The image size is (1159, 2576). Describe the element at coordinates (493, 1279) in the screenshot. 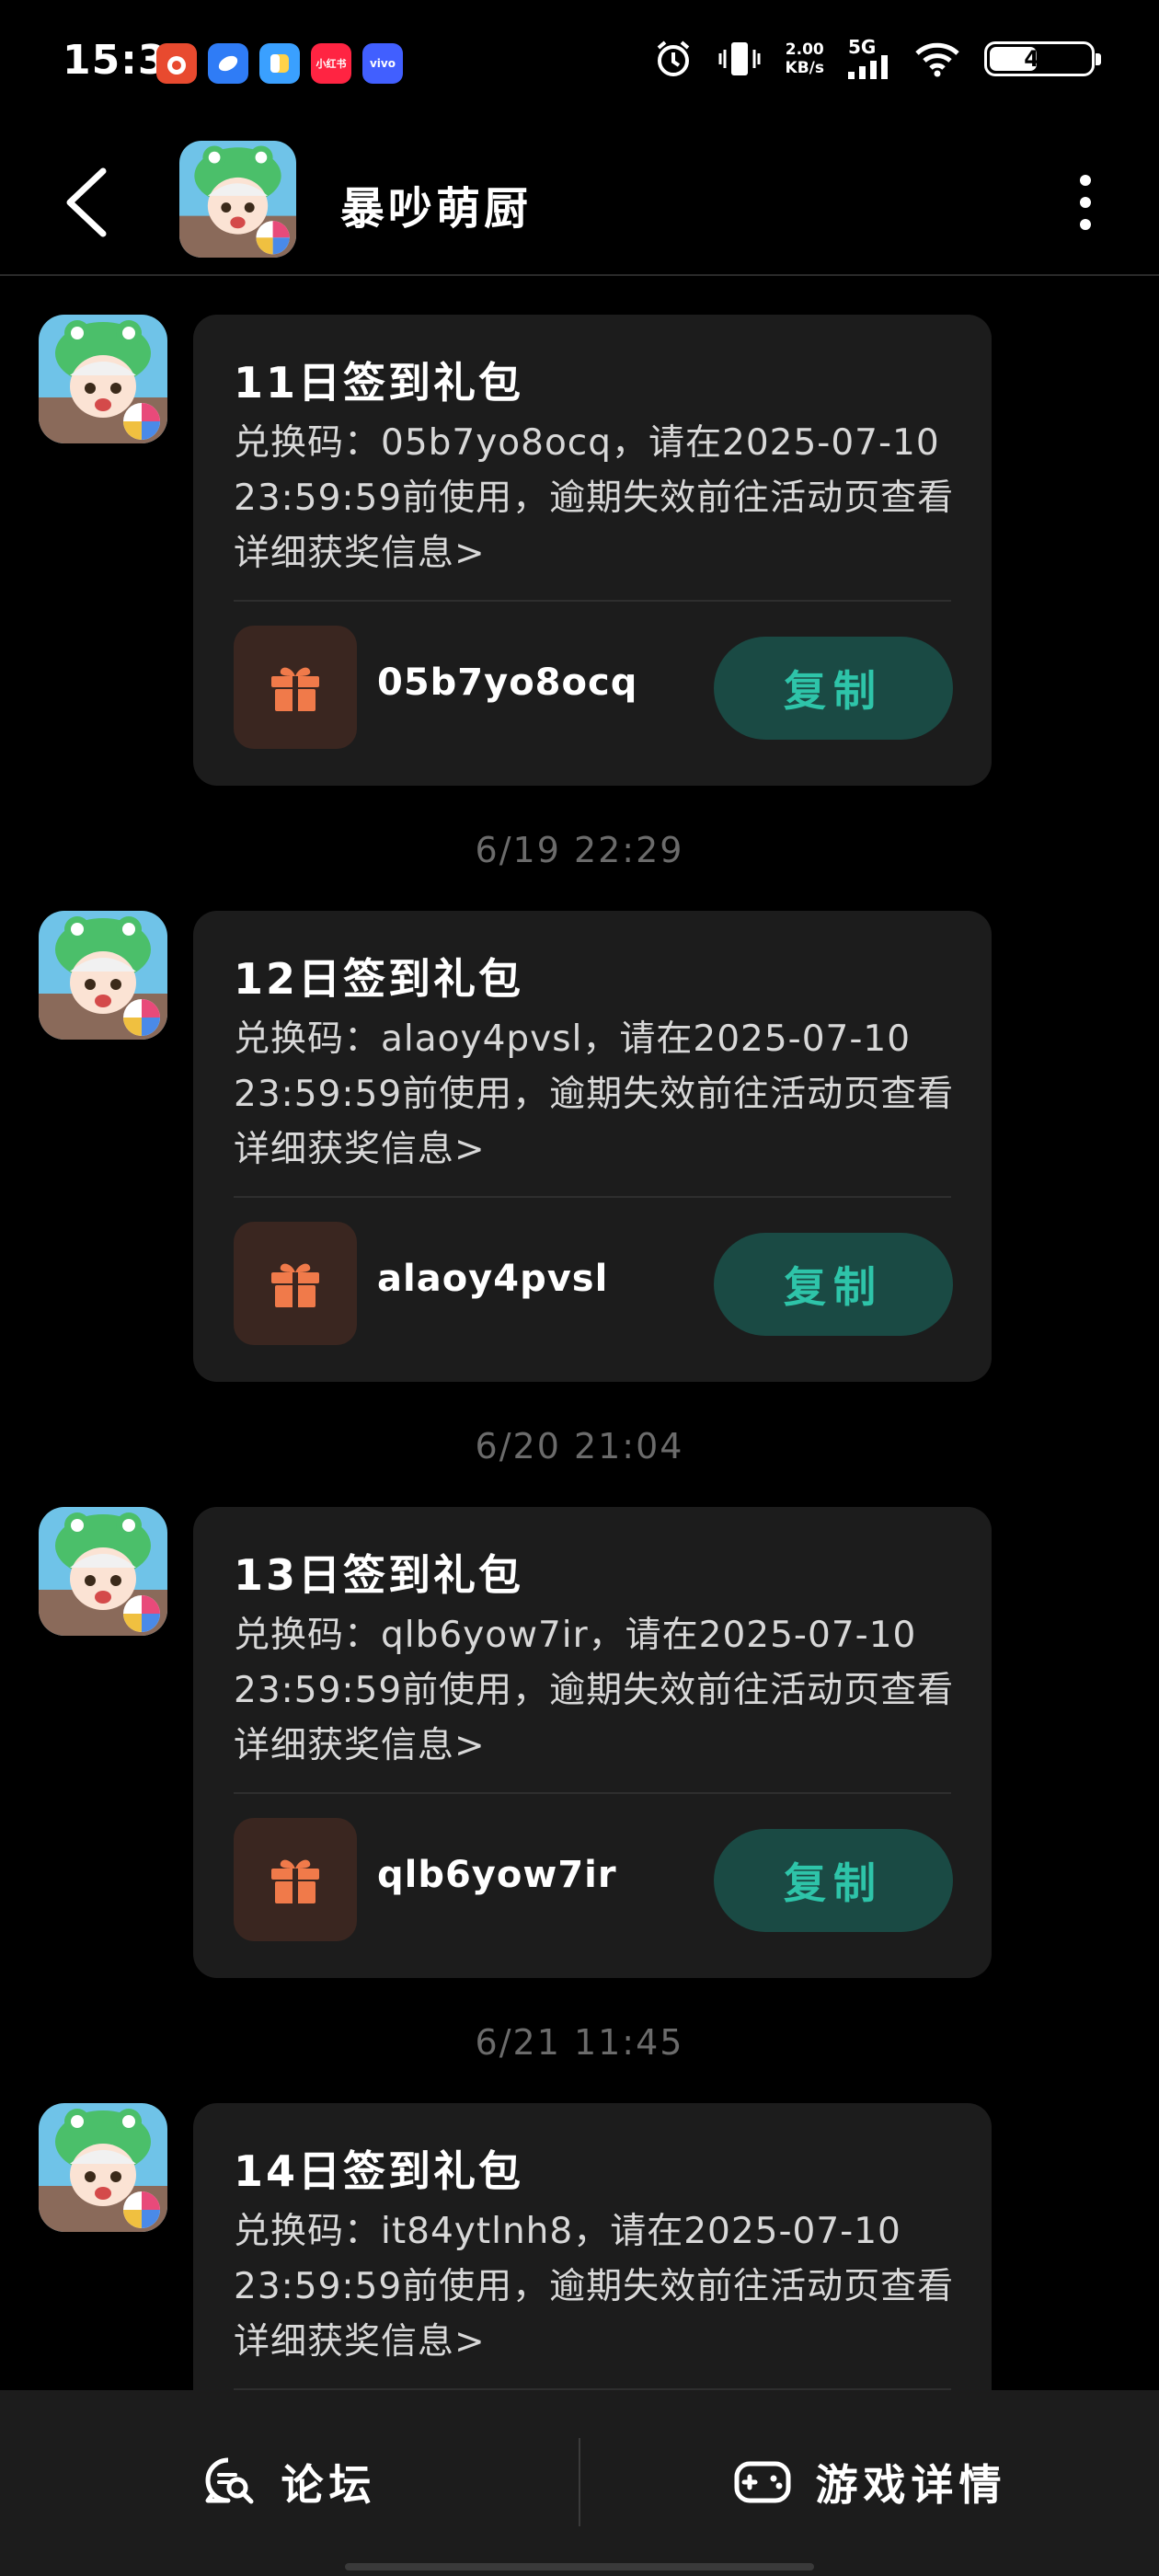

I see `redeem-code: alaoy4pvsl` at that location.